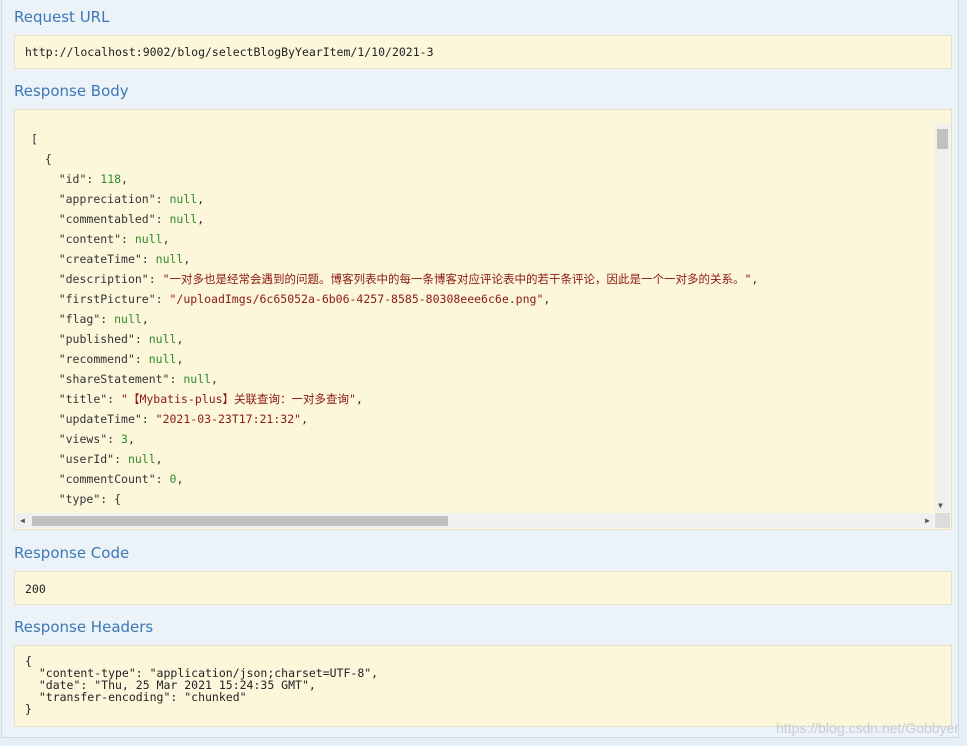  I want to click on scroll-right-icon: ▶, so click(927, 521).